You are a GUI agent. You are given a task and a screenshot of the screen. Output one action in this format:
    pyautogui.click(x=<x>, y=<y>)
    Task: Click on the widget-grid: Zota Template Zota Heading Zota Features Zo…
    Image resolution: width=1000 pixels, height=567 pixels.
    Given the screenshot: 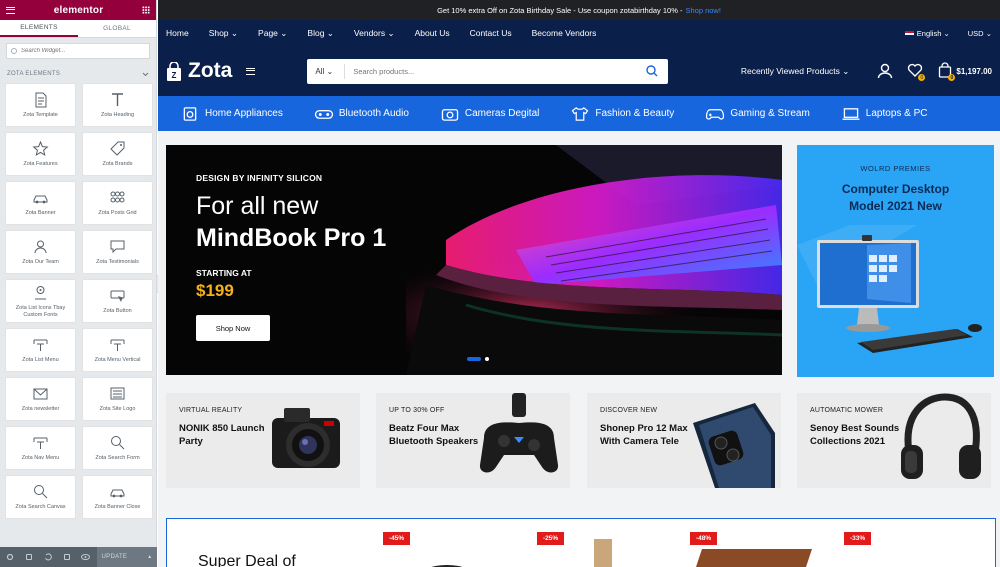 What is the action you would take?
    pyautogui.click(x=78, y=301)
    